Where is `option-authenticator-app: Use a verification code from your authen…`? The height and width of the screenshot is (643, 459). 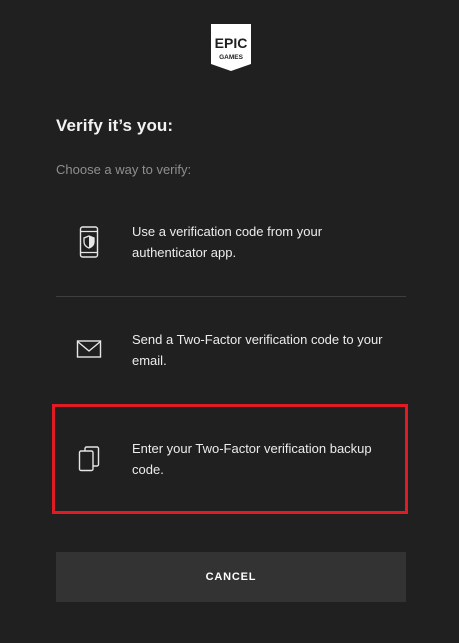
option-authenticator-app: Use a verification code from your authen… is located at coordinates (231, 248).